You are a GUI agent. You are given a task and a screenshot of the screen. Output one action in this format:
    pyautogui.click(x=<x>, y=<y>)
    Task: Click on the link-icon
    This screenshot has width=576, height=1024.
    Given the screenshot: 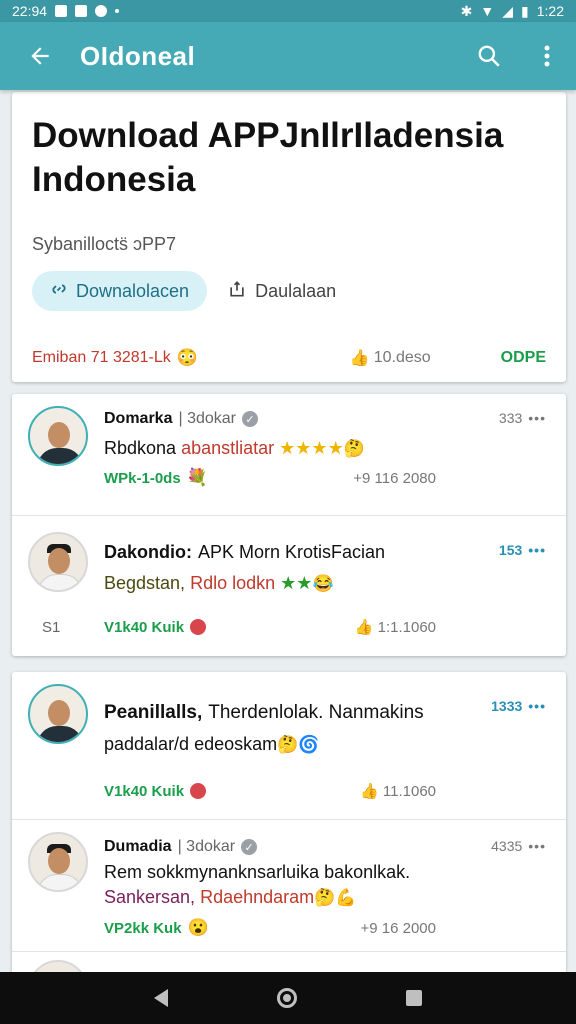 What is the action you would take?
    pyautogui.click(x=59, y=291)
    